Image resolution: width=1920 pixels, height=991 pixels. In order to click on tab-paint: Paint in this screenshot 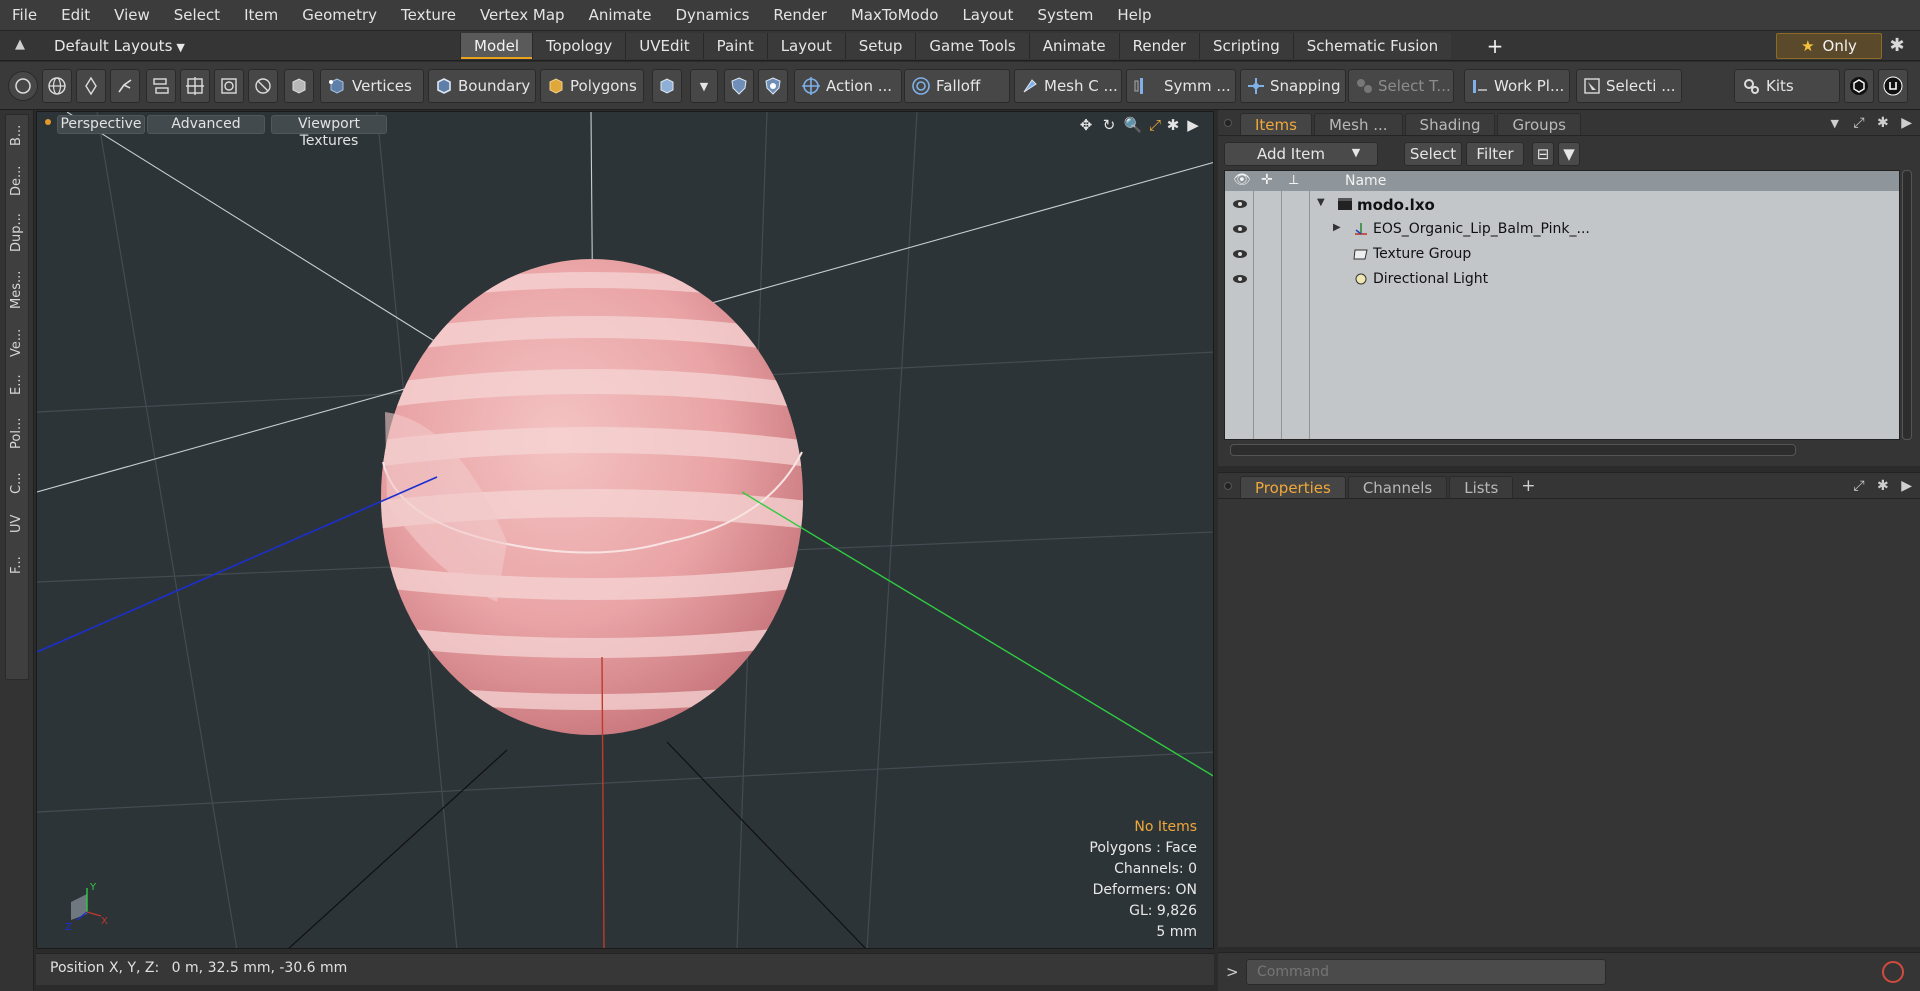, I will do `click(734, 46)`.